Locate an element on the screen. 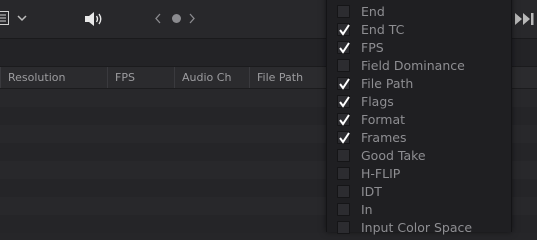 Image resolution: width=537 pixels, height=240 pixels. menu-item: Good Take is located at coordinates (419, 156).